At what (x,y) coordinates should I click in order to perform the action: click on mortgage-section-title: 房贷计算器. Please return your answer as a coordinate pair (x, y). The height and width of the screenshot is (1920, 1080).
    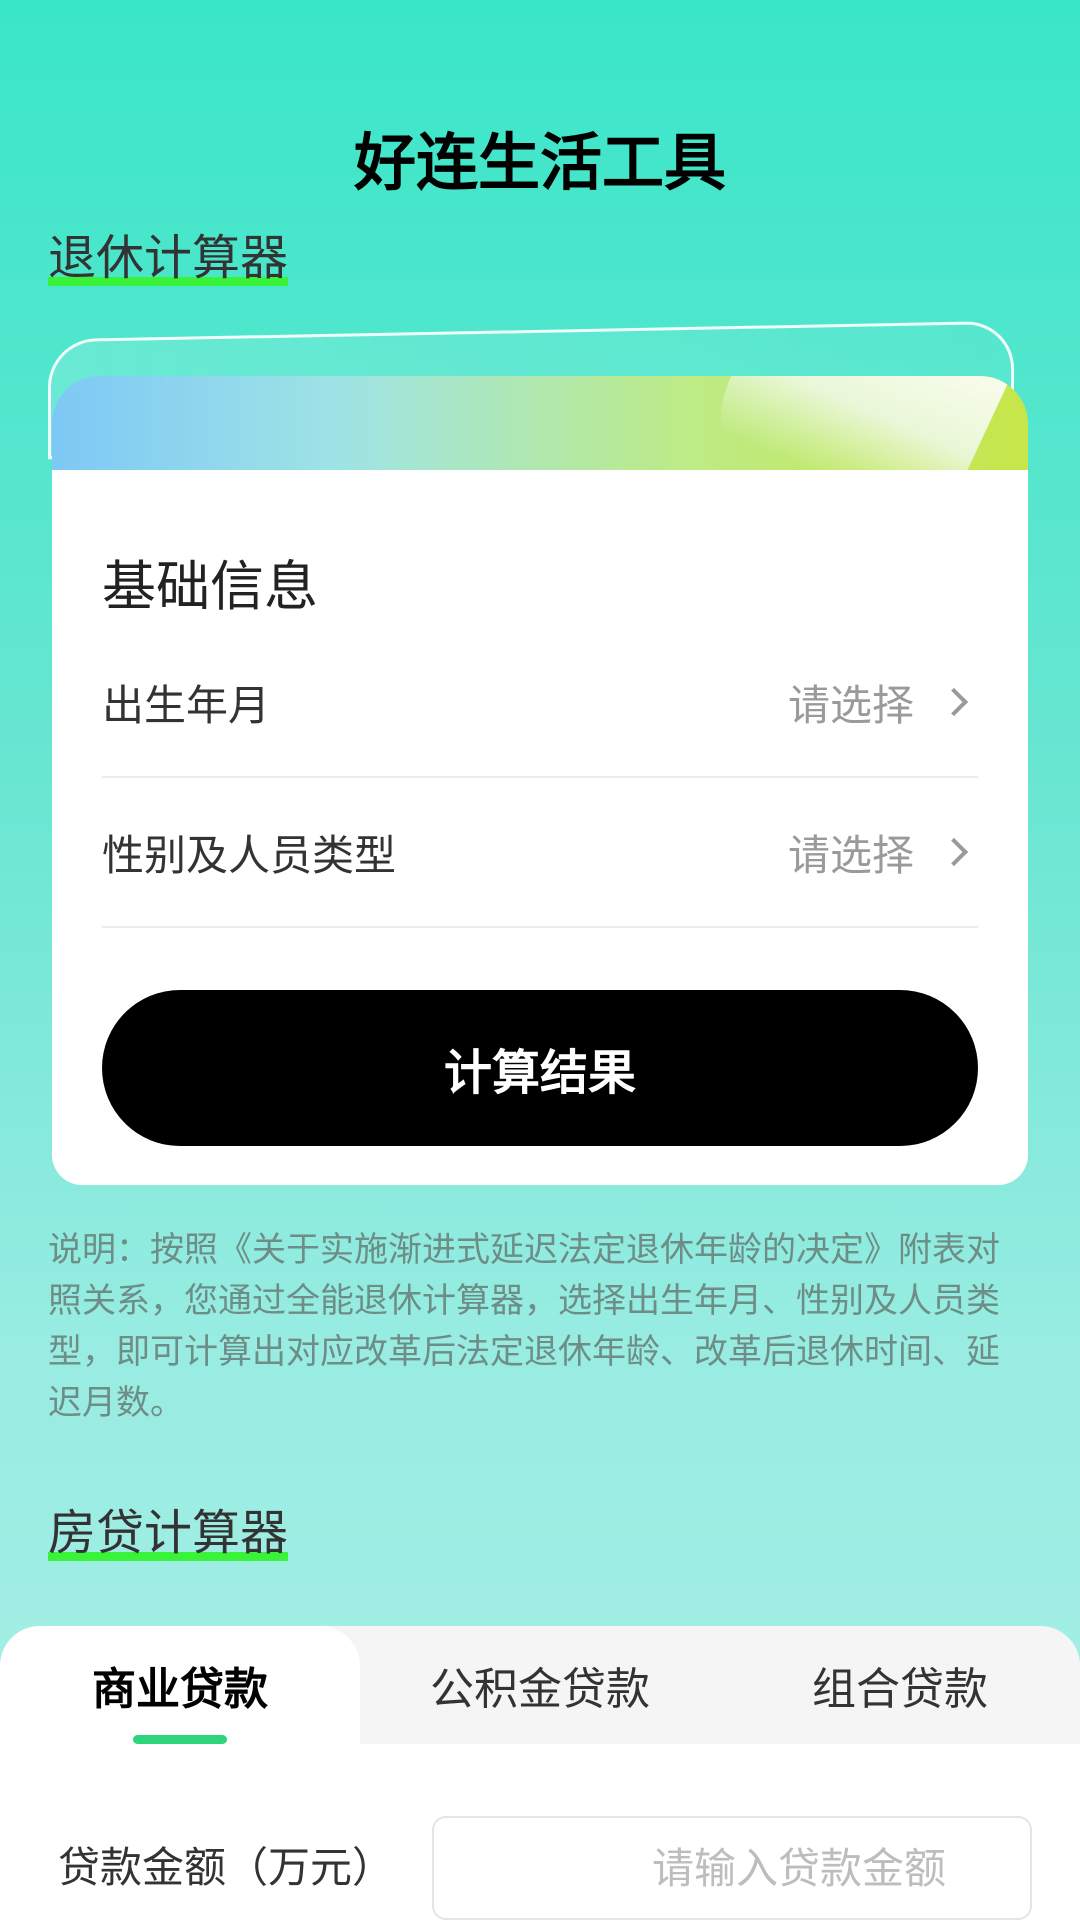
    Looking at the image, I should click on (168, 1528).